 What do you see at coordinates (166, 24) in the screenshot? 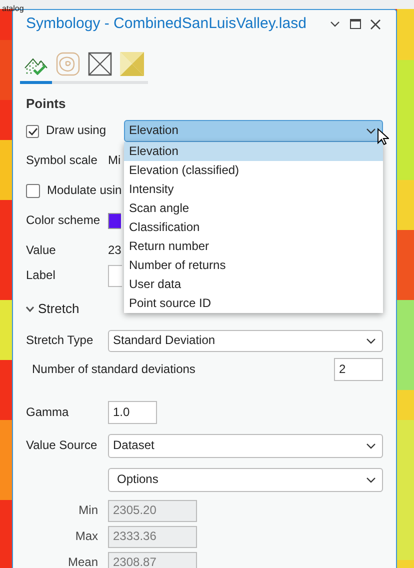
I see `window-title: Symbology - CombinedSanLuisValley.lasd` at bounding box center [166, 24].